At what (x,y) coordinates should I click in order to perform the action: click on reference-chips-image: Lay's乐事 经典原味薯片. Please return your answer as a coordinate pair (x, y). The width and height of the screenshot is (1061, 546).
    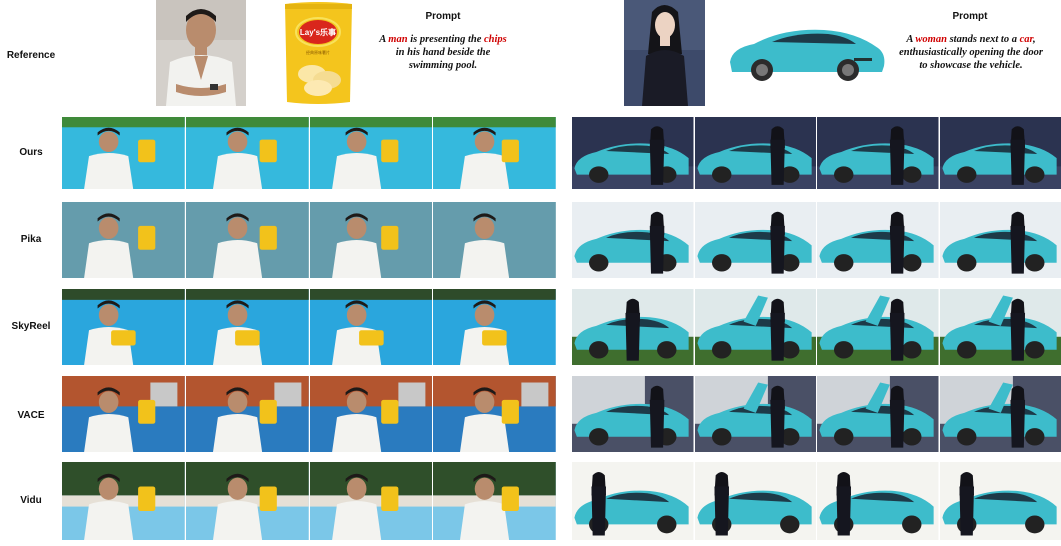
    Looking at the image, I should click on (318, 53).